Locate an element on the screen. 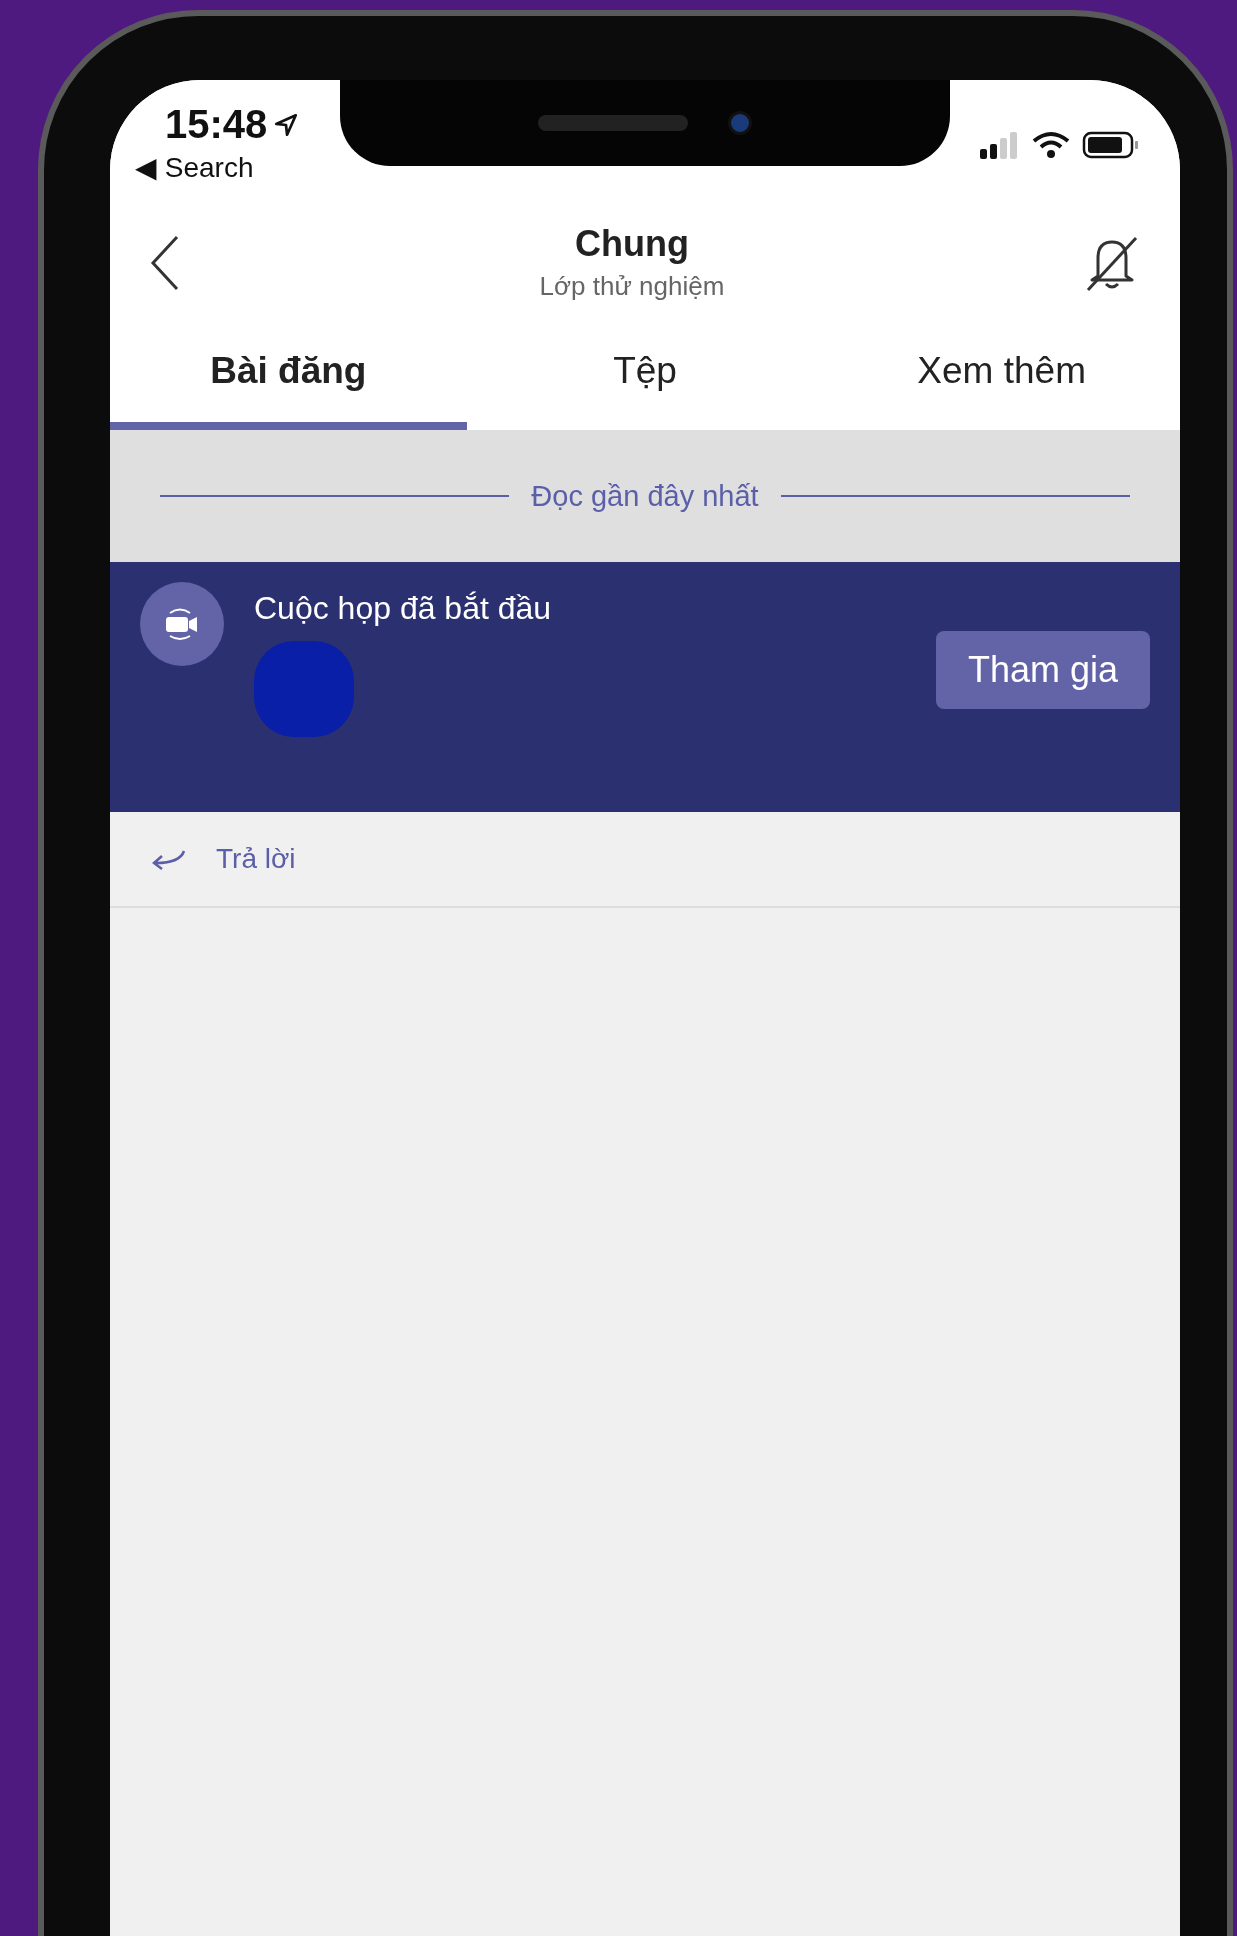 This screenshot has width=1237, height=1936. team-name: Lớp thử nghiệm is located at coordinates (632, 286).